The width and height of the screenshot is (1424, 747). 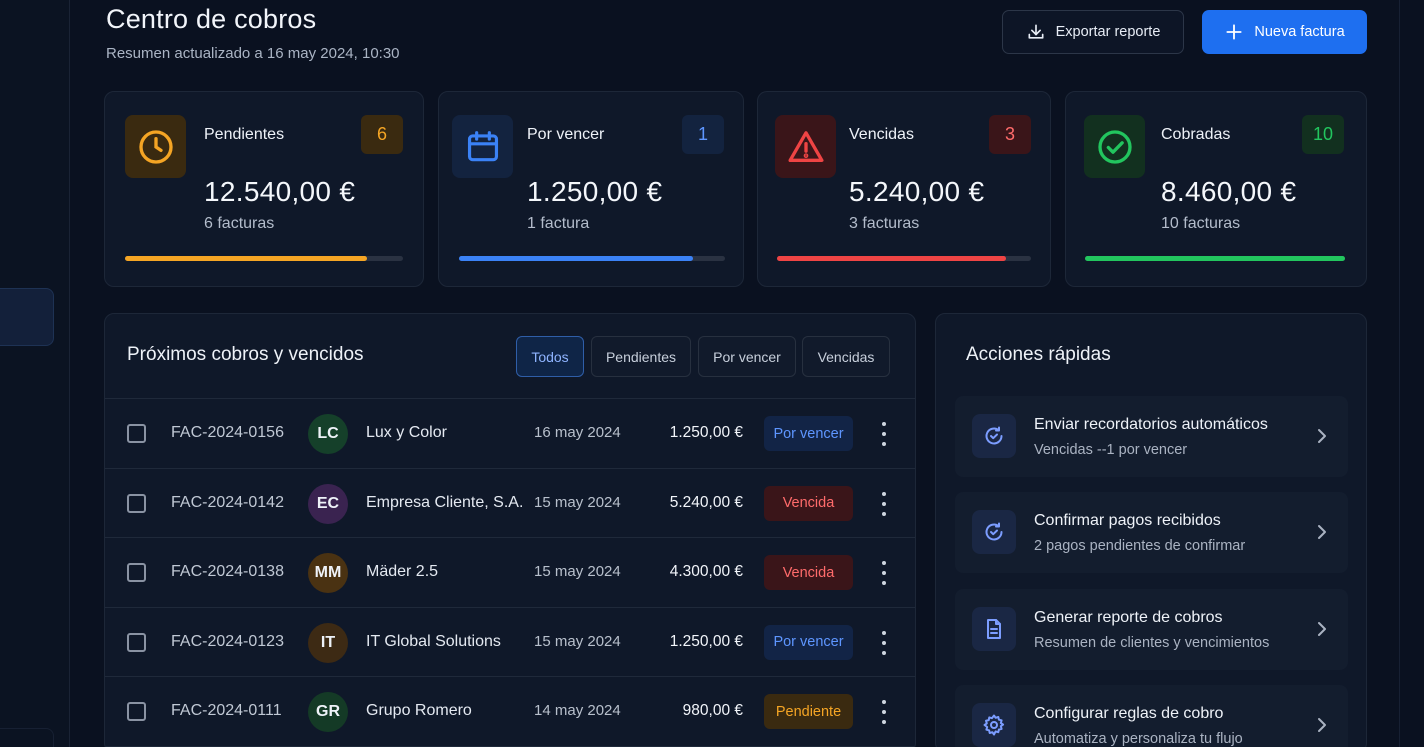 What do you see at coordinates (706, 572) in the screenshot?
I see `invoice-amount: 4.300,00 €` at bounding box center [706, 572].